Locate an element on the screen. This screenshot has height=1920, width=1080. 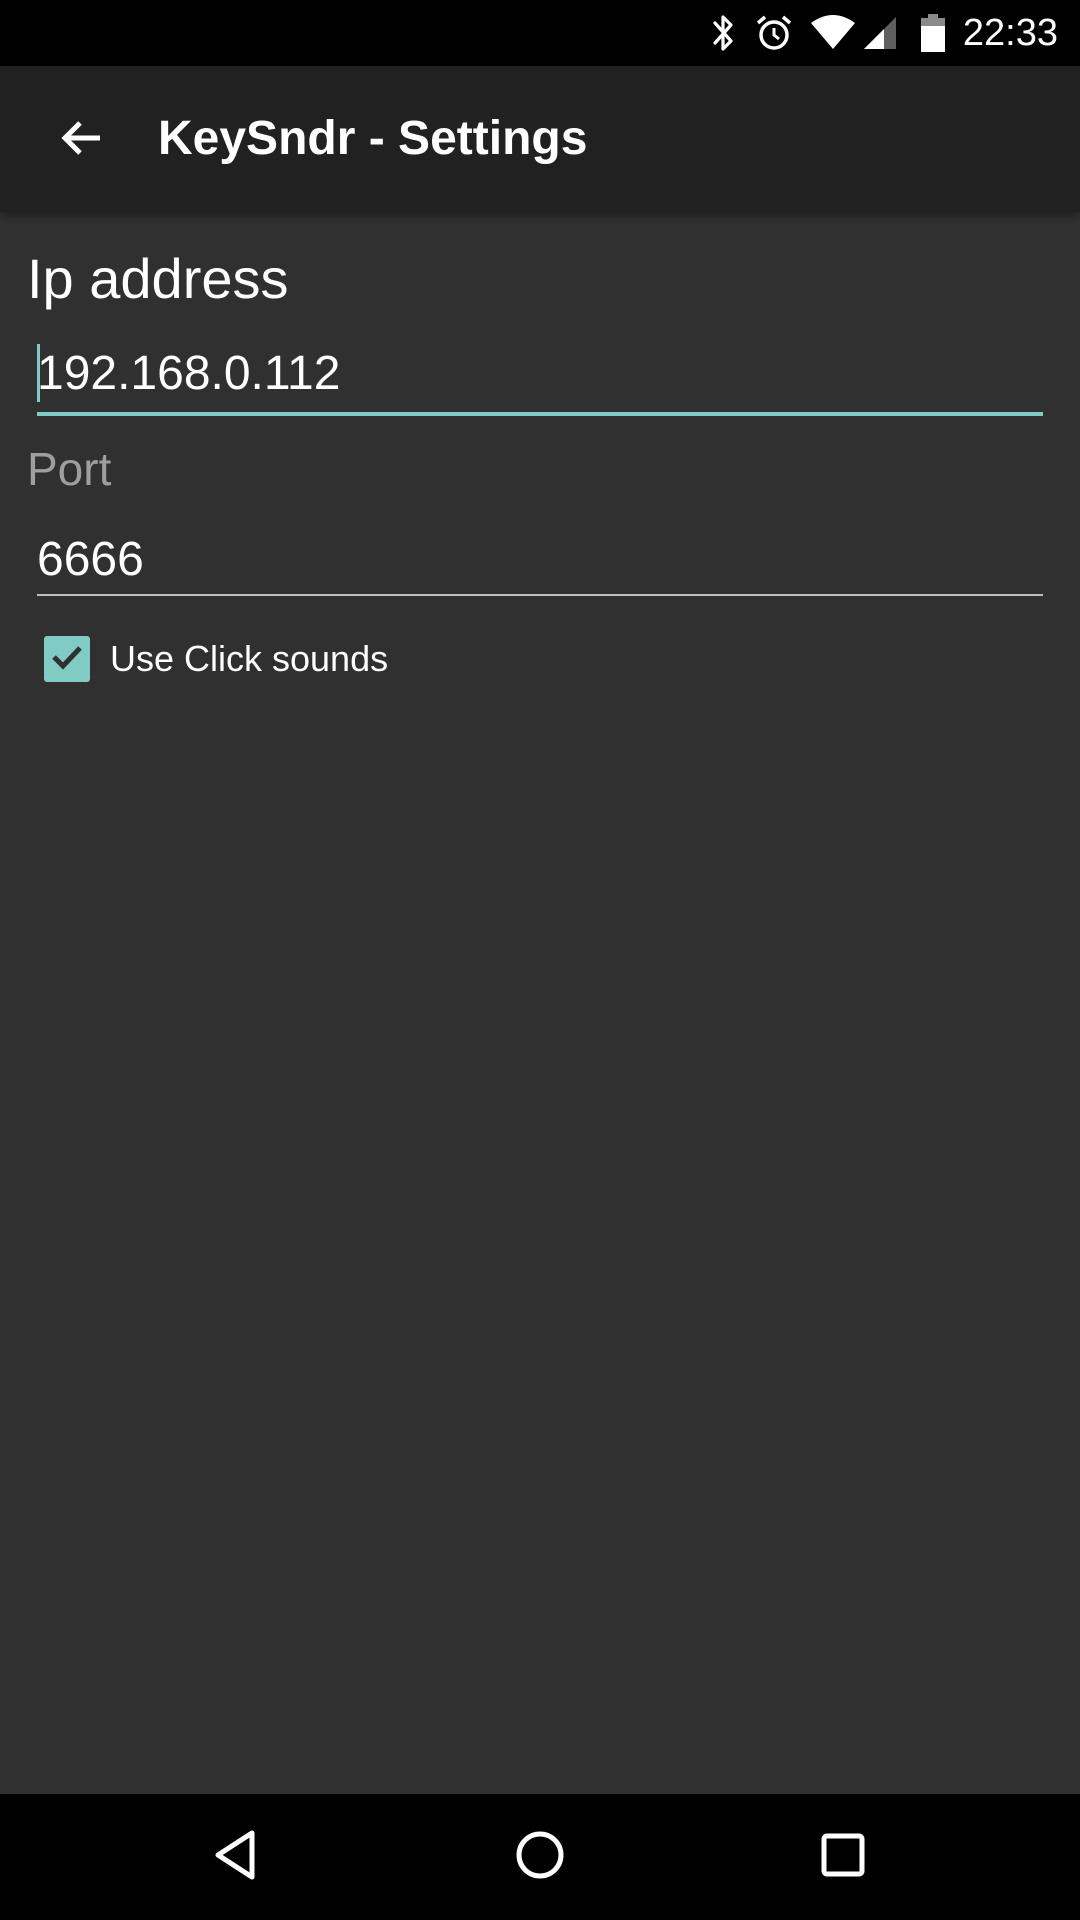
click-sounds-label: Use Click sounds is located at coordinates (249, 658).